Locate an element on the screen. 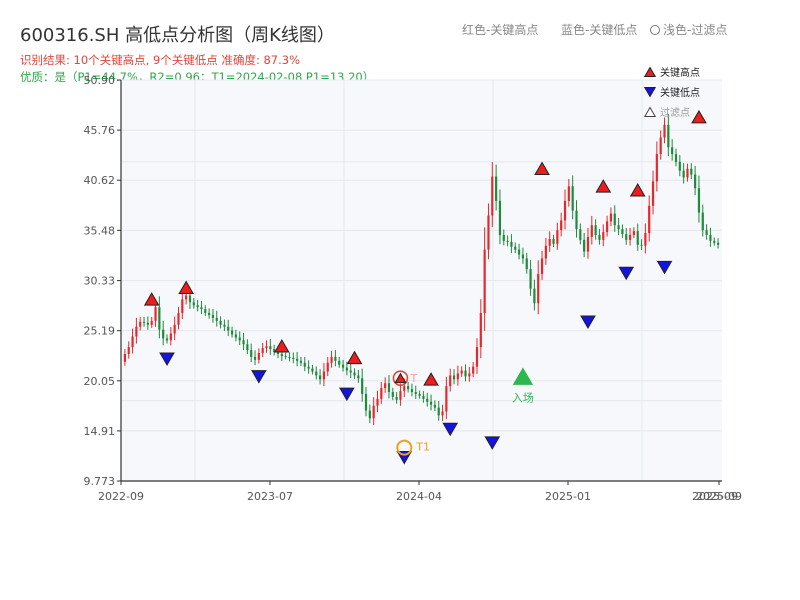 This screenshot has height=600, width=800. legend-item-label: 关键低点 is located at coordinates (680, 92).